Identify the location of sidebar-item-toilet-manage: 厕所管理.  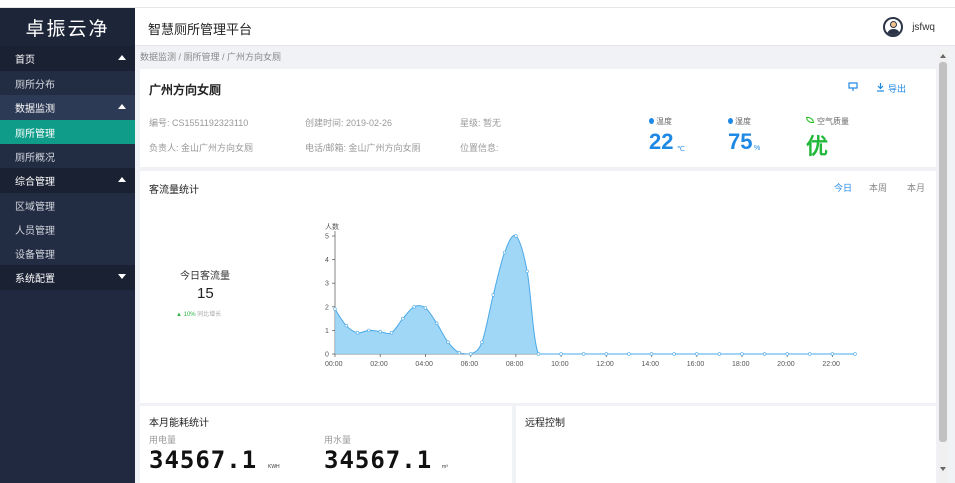
(67, 132).